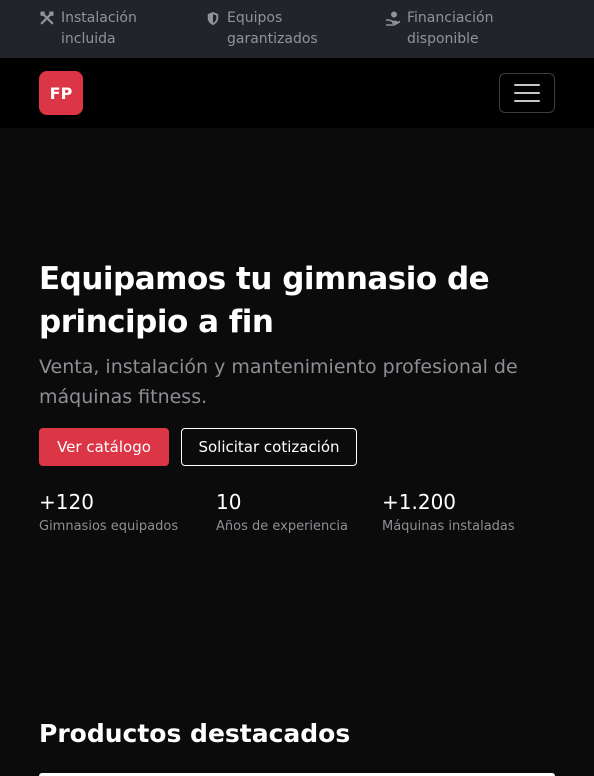 Image resolution: width=594 pixels, height=776 pixels. I want to click on topbar-item-installation: Instalación incluida, so click(105, 29).